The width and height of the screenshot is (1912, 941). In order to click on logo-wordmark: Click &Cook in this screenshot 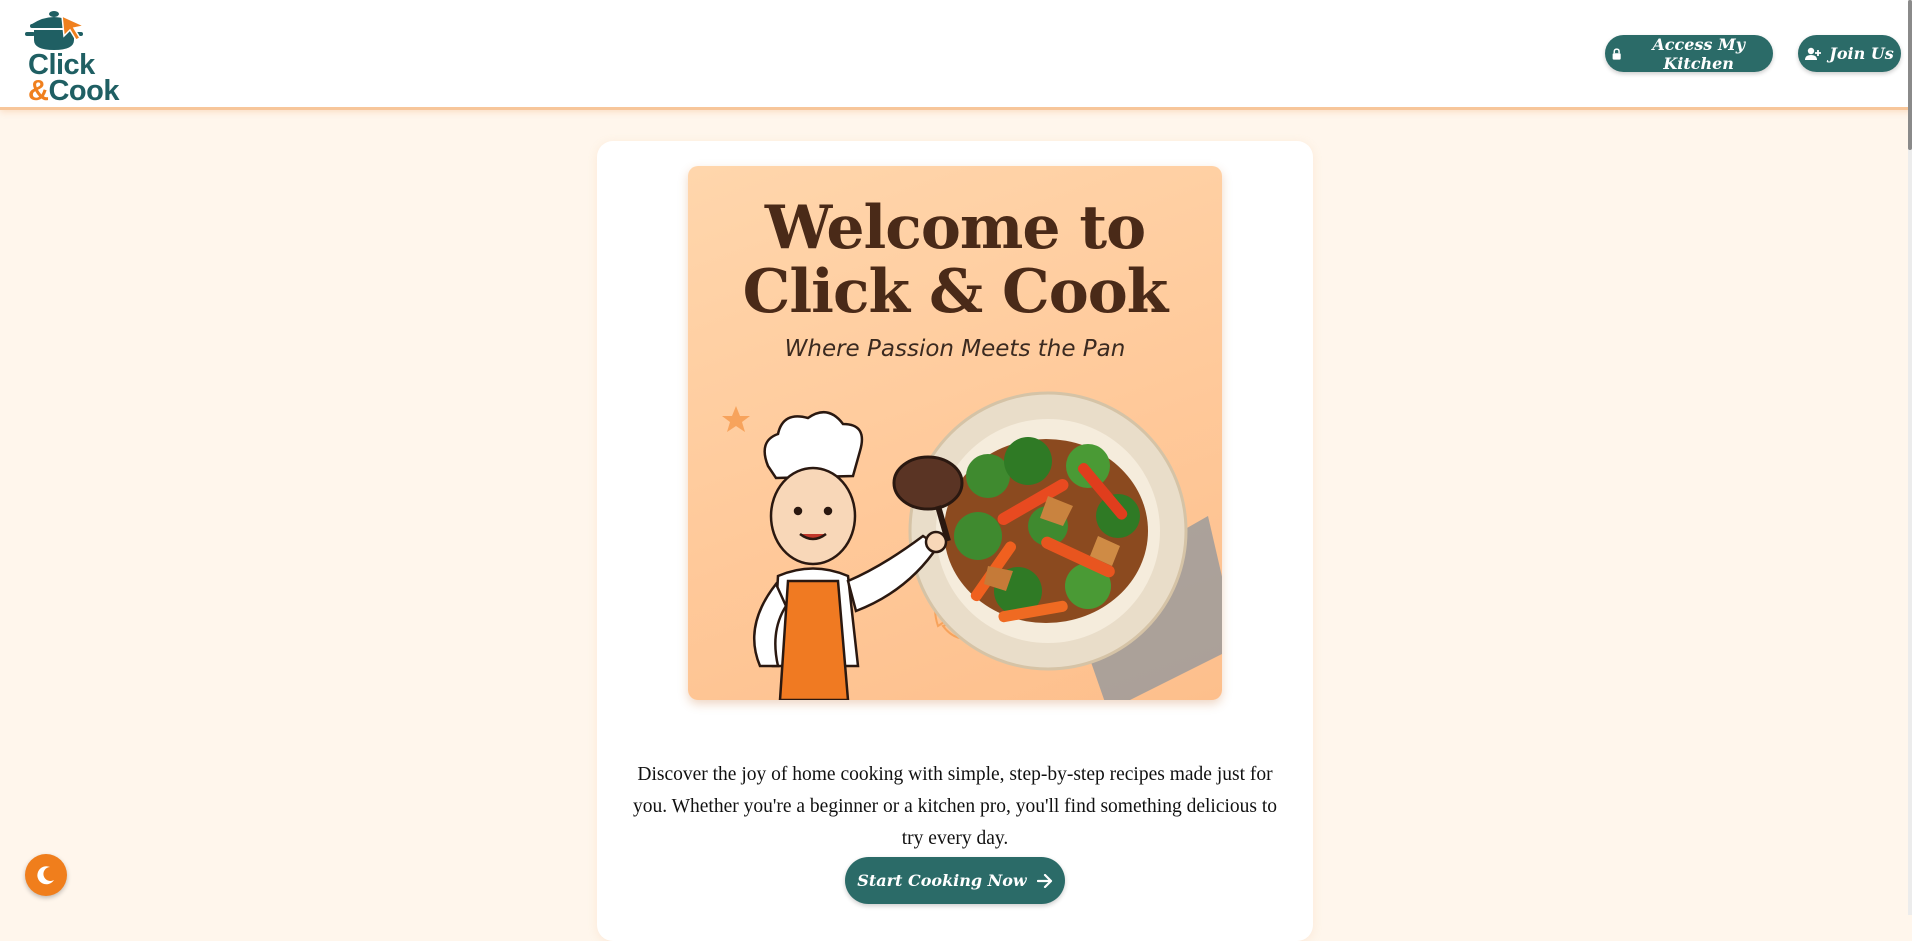, I will do `click(73, 79)`.